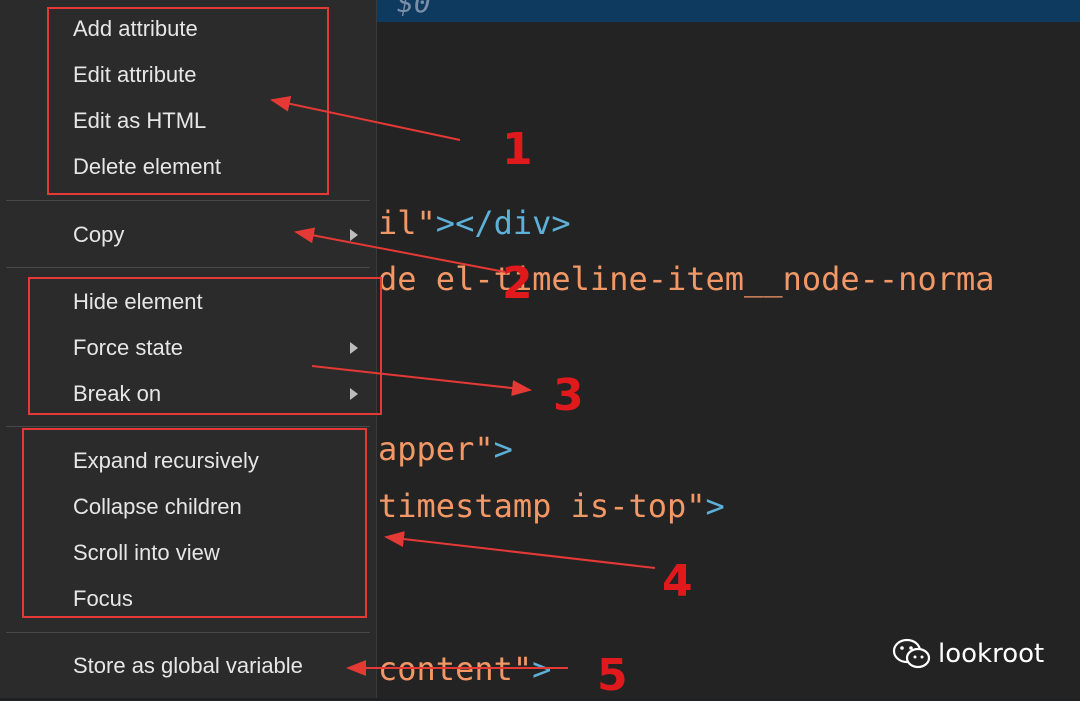 The height and width of the screenshot is (701, 1080). Describe the element at coordinates (568, 395) in the screenshot. I see `annotation-number-3: 3` at that location.